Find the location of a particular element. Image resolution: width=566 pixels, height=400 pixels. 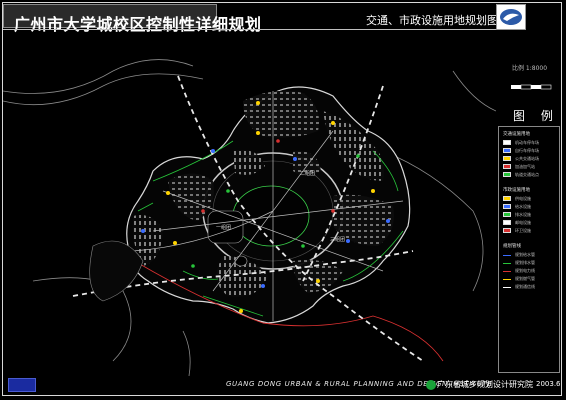

legend-item: 自行车停车场 is located at coordinates (530, 151).